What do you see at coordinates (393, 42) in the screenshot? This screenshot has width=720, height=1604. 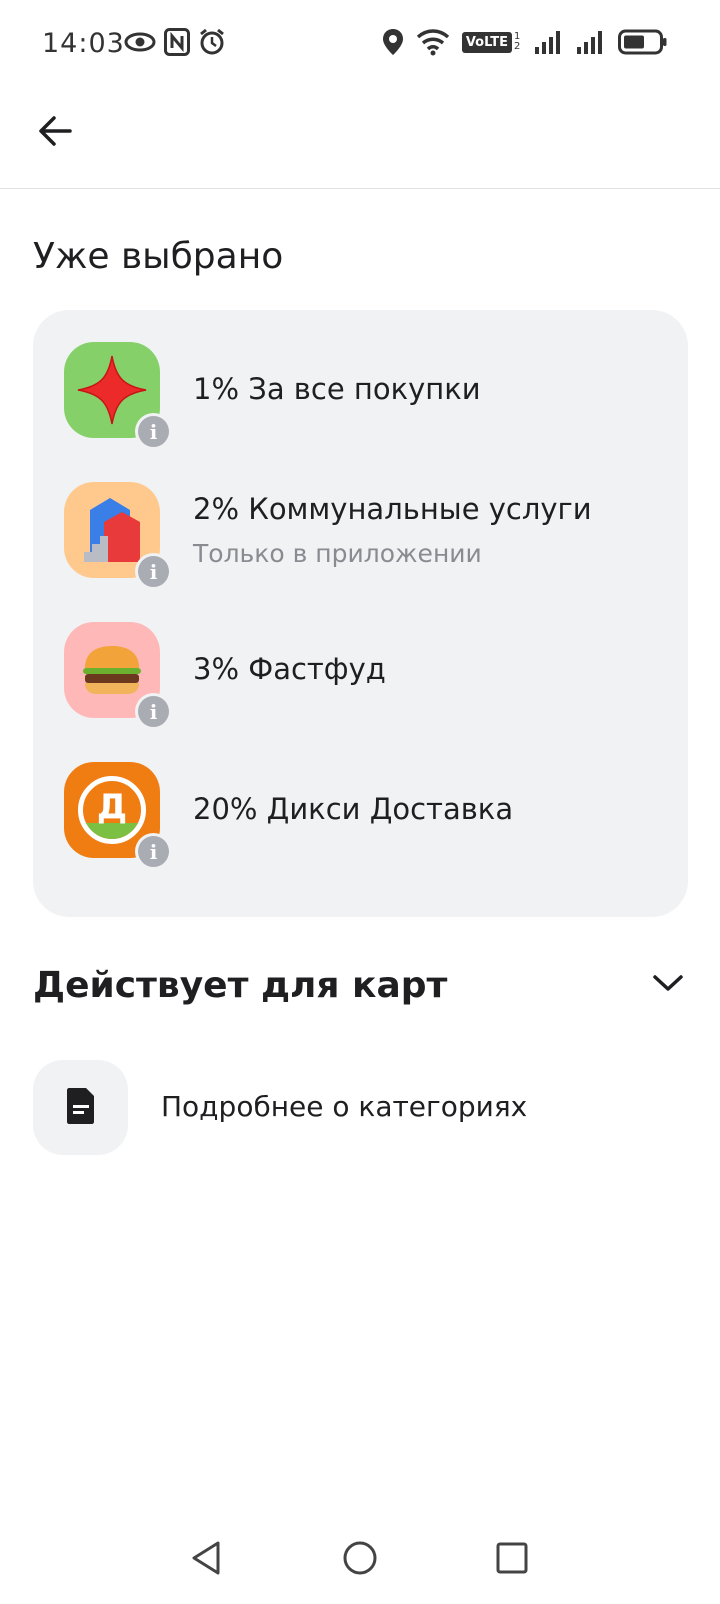 I see `location-icon` at bounding box center [393, 42].